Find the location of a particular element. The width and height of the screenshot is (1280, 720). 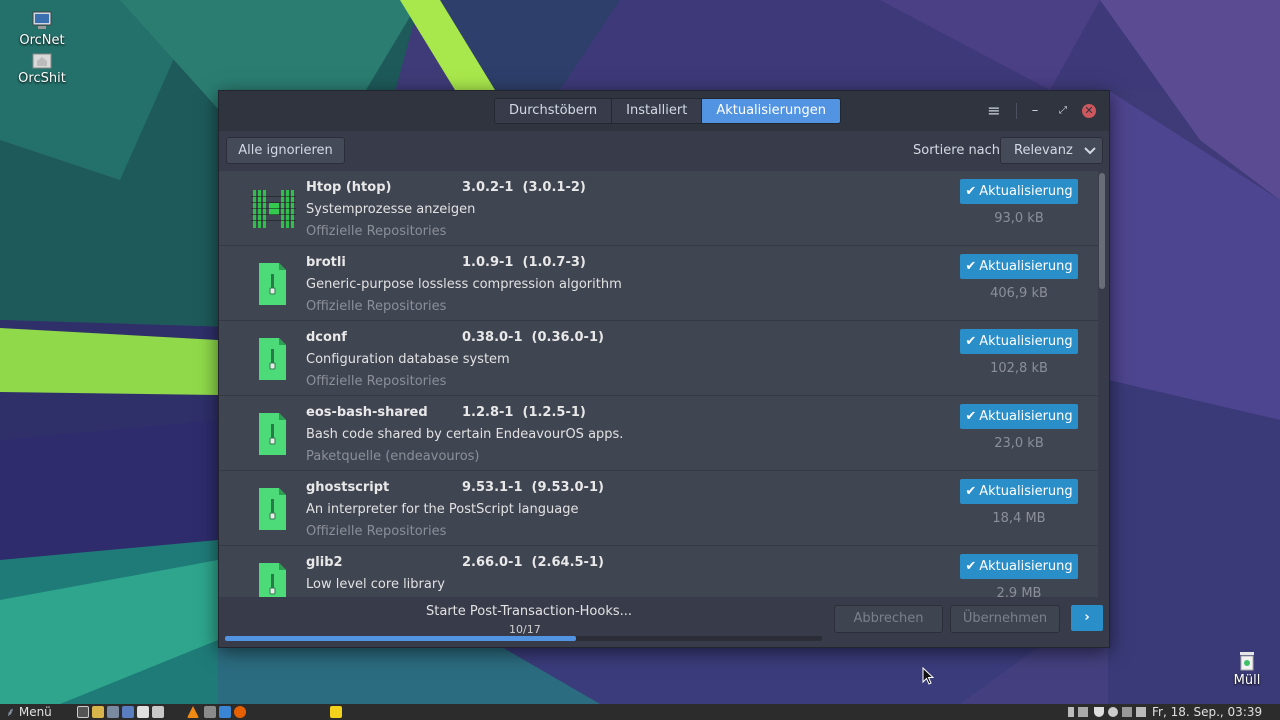

package-name: dconf is located at coordinates (326, 337).